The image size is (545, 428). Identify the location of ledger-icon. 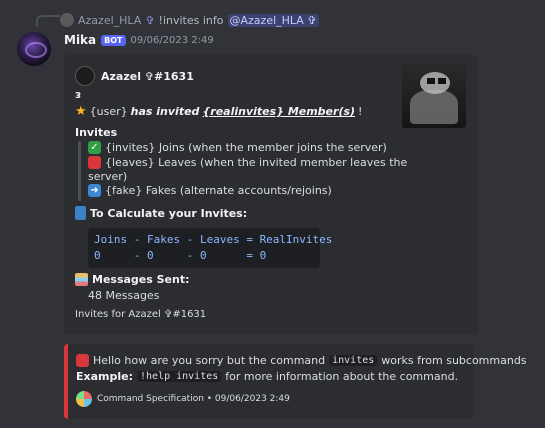
(81, 279).